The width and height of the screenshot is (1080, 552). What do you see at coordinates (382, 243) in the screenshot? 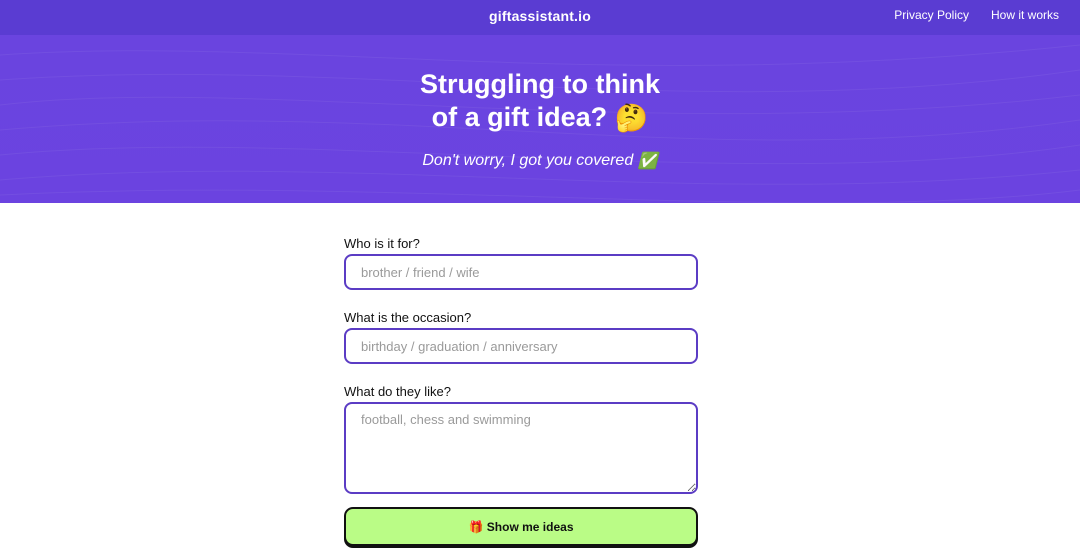
I see `who-label: Who is it for?` at bounding box center [382, 243].